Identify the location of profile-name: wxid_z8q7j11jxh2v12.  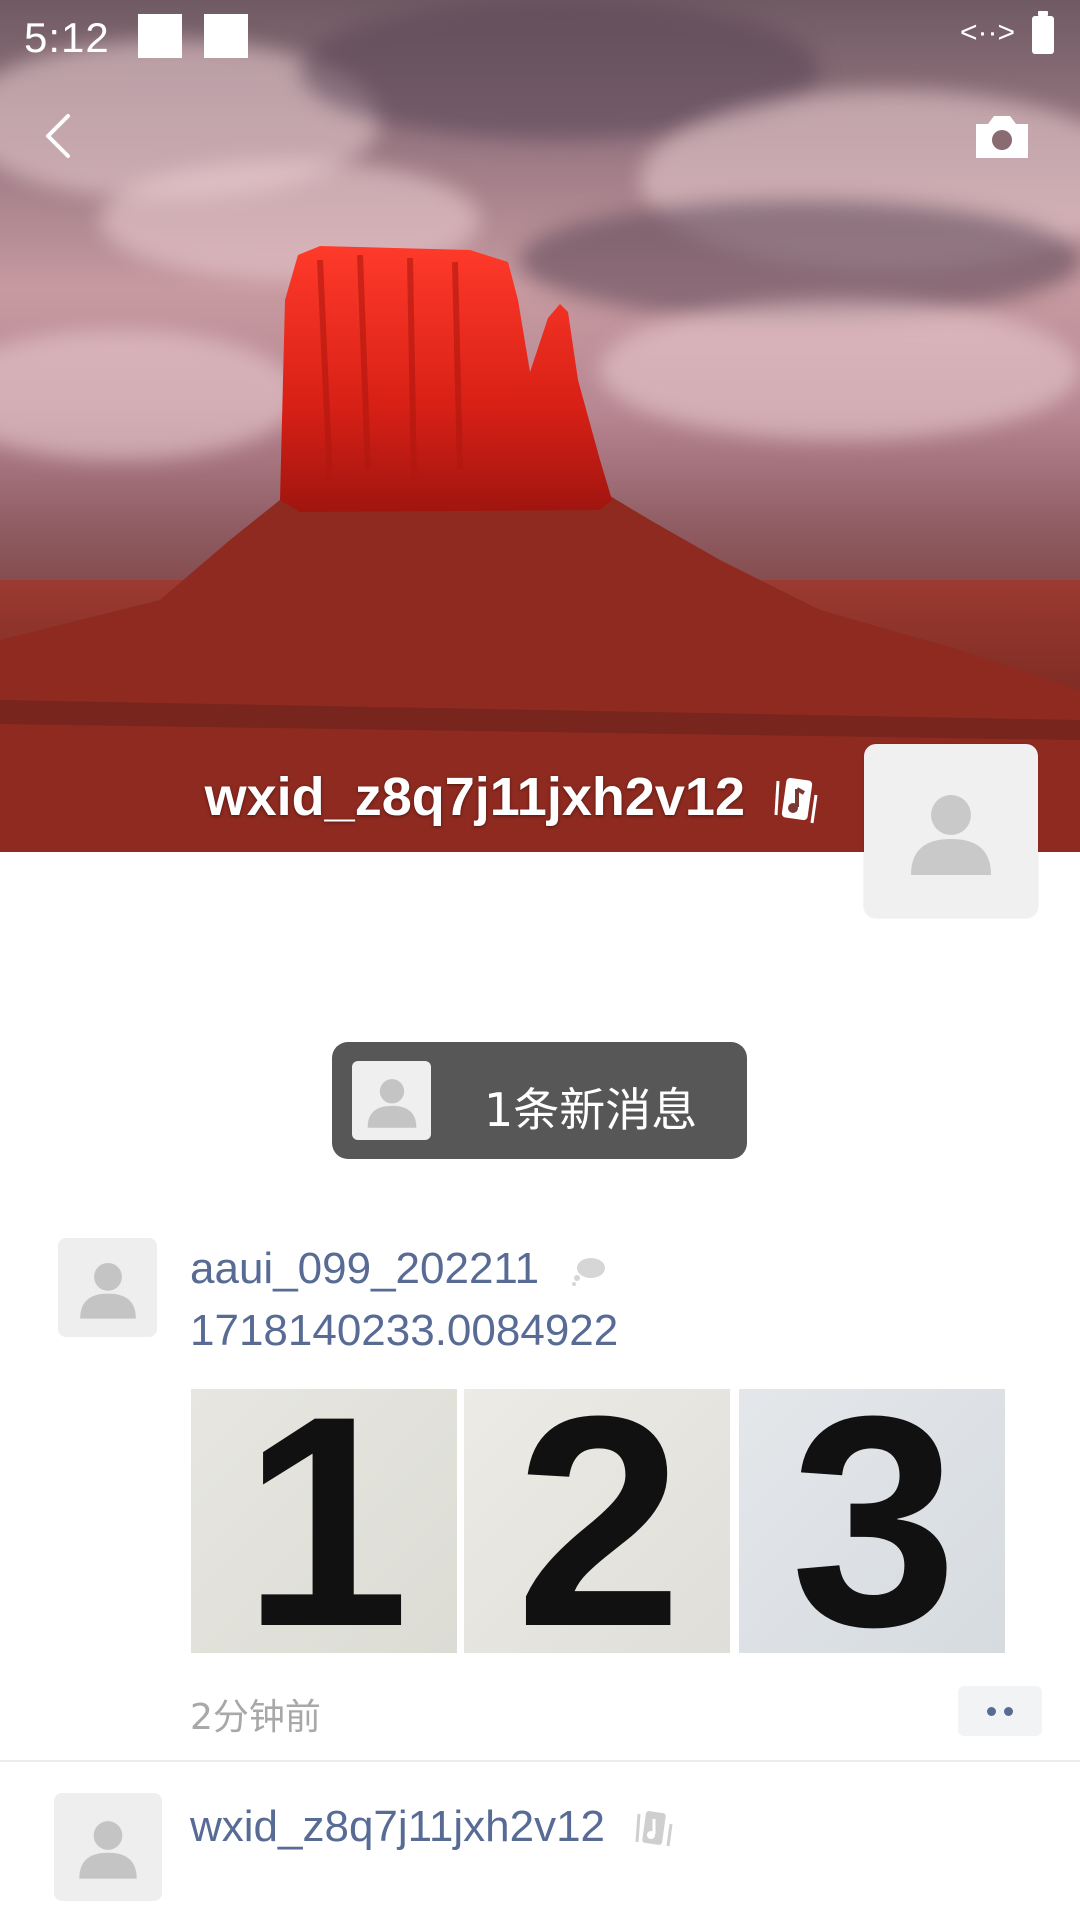
(513, 797).